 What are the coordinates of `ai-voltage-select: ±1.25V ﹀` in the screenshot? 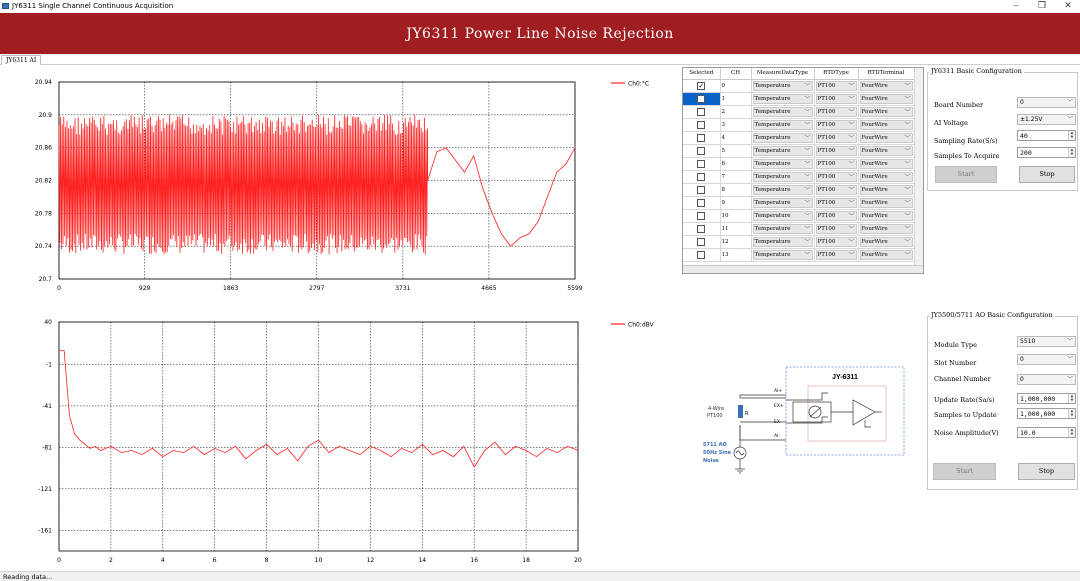 It's located at (1046, 119).